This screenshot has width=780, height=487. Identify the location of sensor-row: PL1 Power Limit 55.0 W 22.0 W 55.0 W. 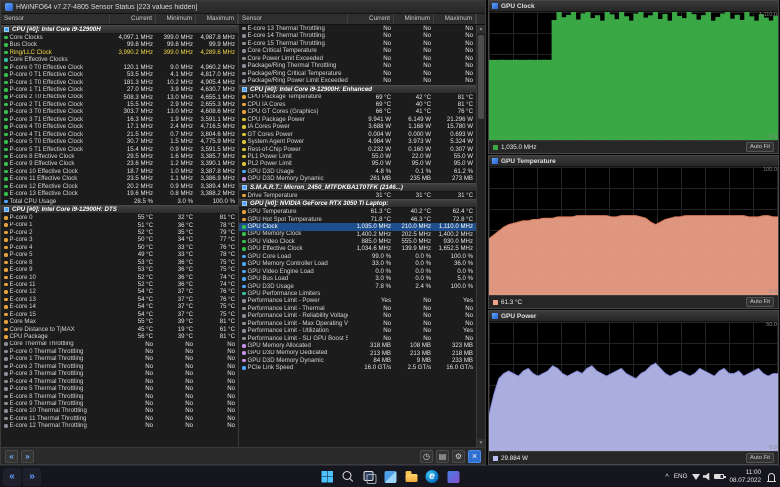
(357, 156).